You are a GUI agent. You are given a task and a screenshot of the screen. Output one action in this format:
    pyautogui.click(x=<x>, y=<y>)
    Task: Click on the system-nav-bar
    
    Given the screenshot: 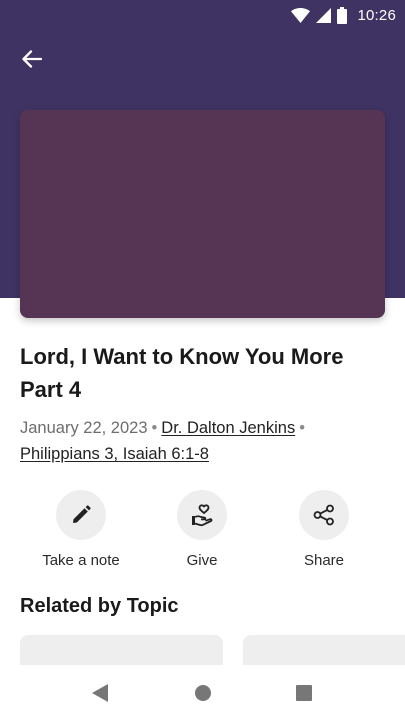 What is the action you would take?
    pyautogui.click(x=202, y=692)
    